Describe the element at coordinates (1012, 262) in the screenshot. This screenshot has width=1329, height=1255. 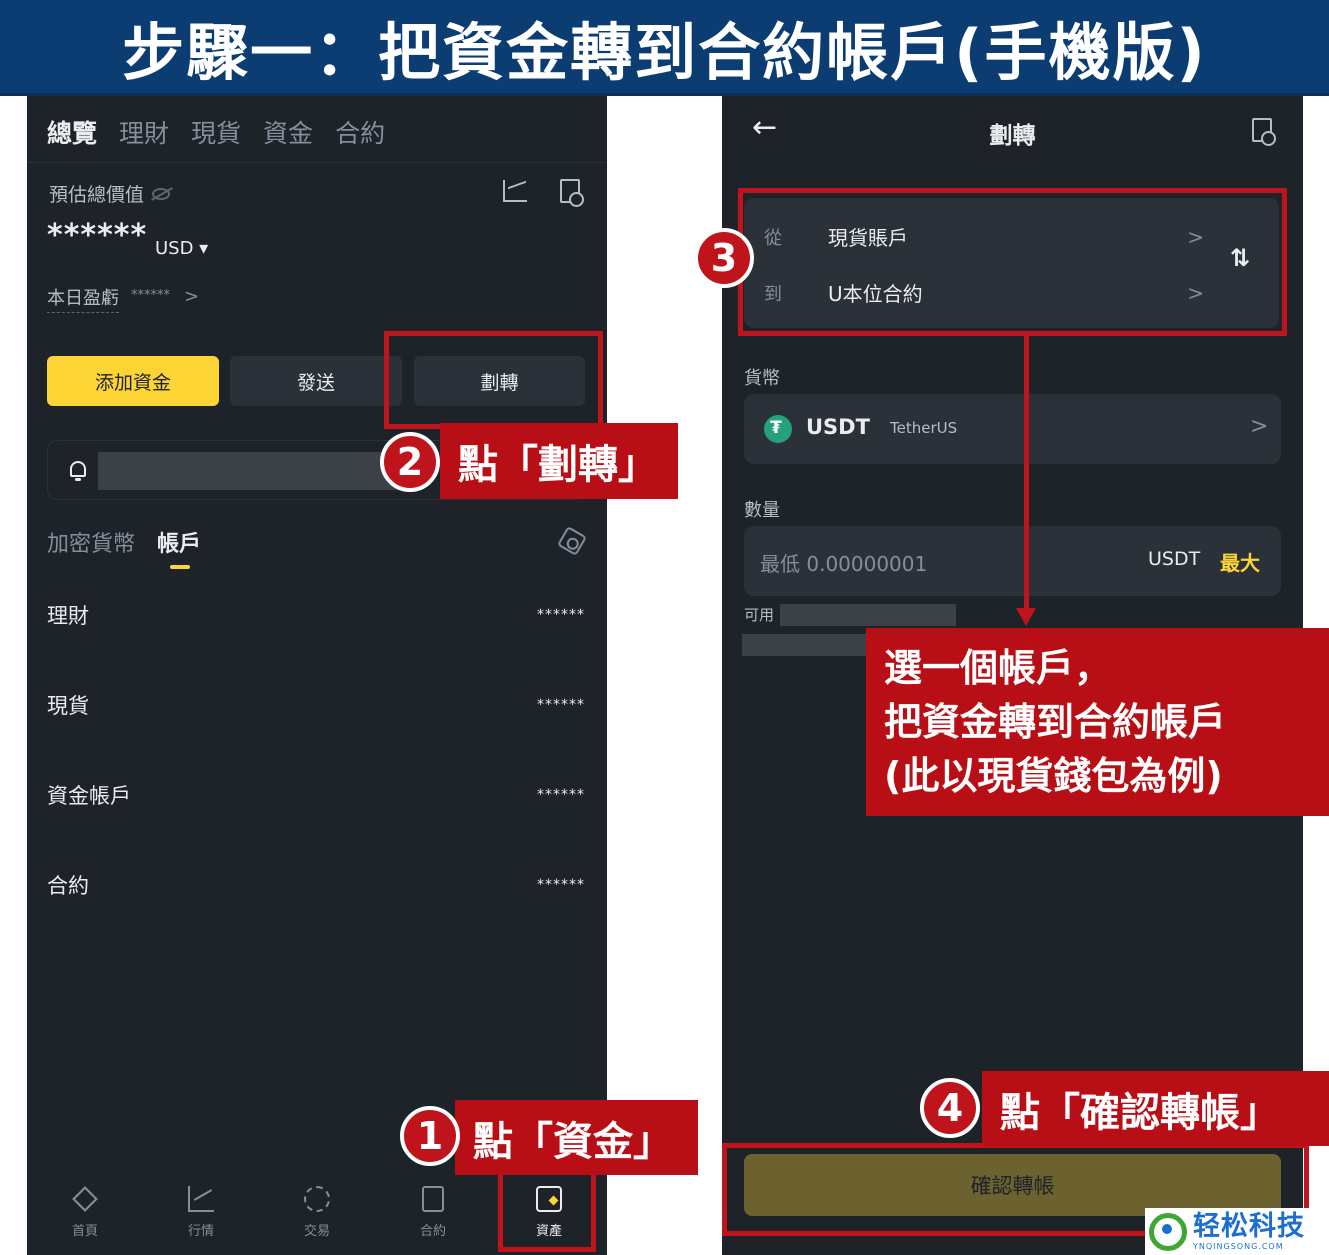
I see `highlight-account-selector` at that location.